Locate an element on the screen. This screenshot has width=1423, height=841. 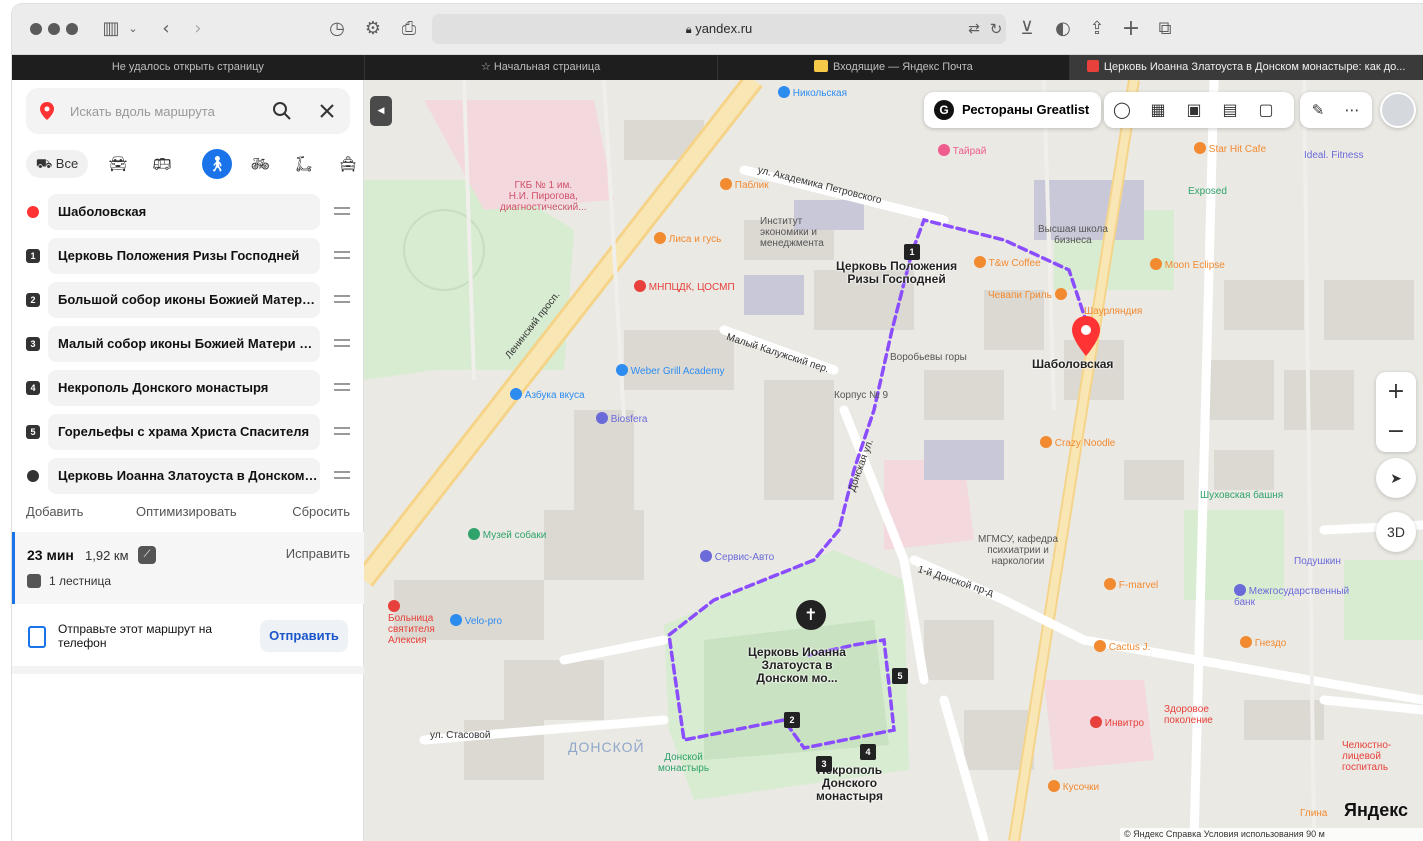
poi-shaurlandia: Шаурляндия is located at coordinates (1113, 311).